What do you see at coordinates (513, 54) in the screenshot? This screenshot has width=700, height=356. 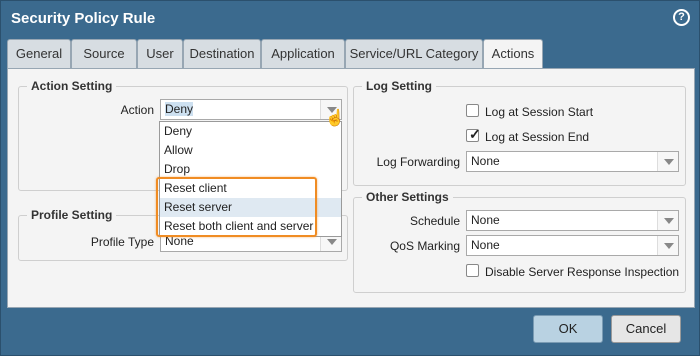 I see `tab-actions: Actions` at bounding box center [513, 54].